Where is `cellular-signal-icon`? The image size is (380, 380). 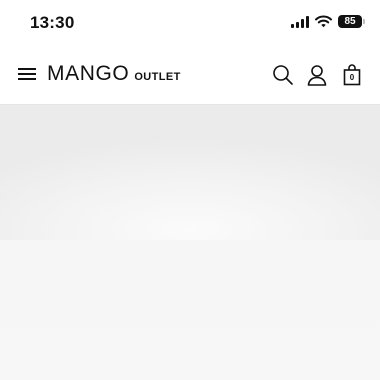 cellular-signal-icon is located at coordinates (300, 21).